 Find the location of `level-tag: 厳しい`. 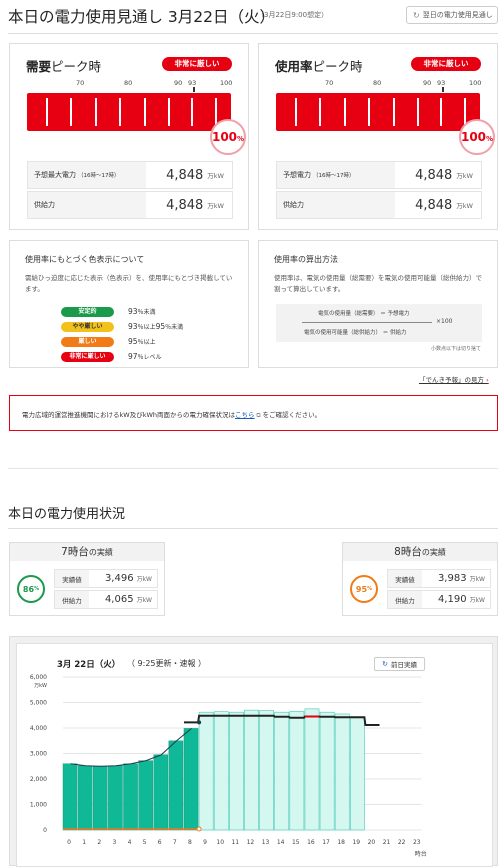

level-tag: 厳しい is located at coordinates (87, 341).